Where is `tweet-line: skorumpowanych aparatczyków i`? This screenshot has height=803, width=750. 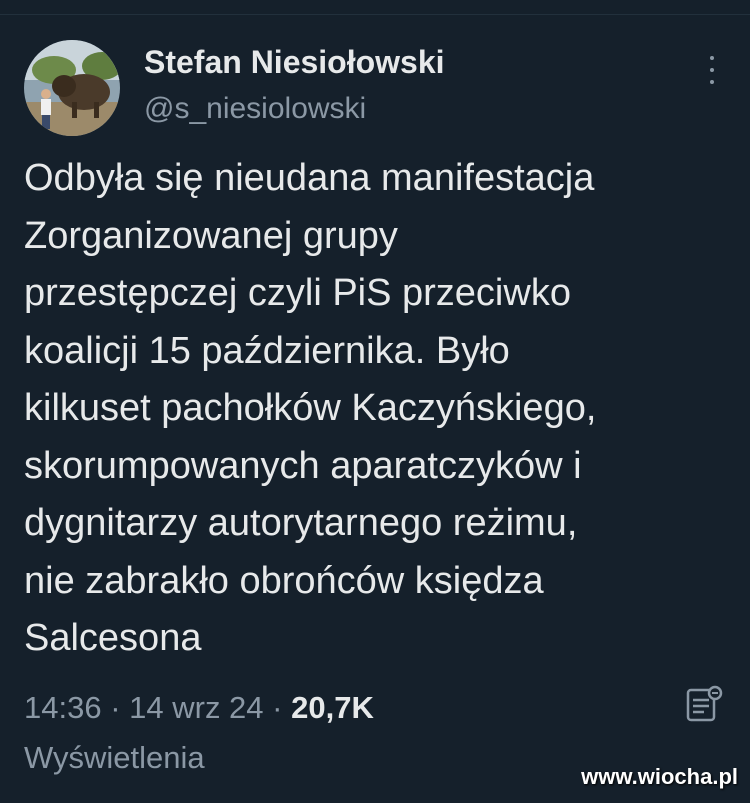 tweet-line: skorumpowanych aparatczyków i is located at coordinates (303, 465).